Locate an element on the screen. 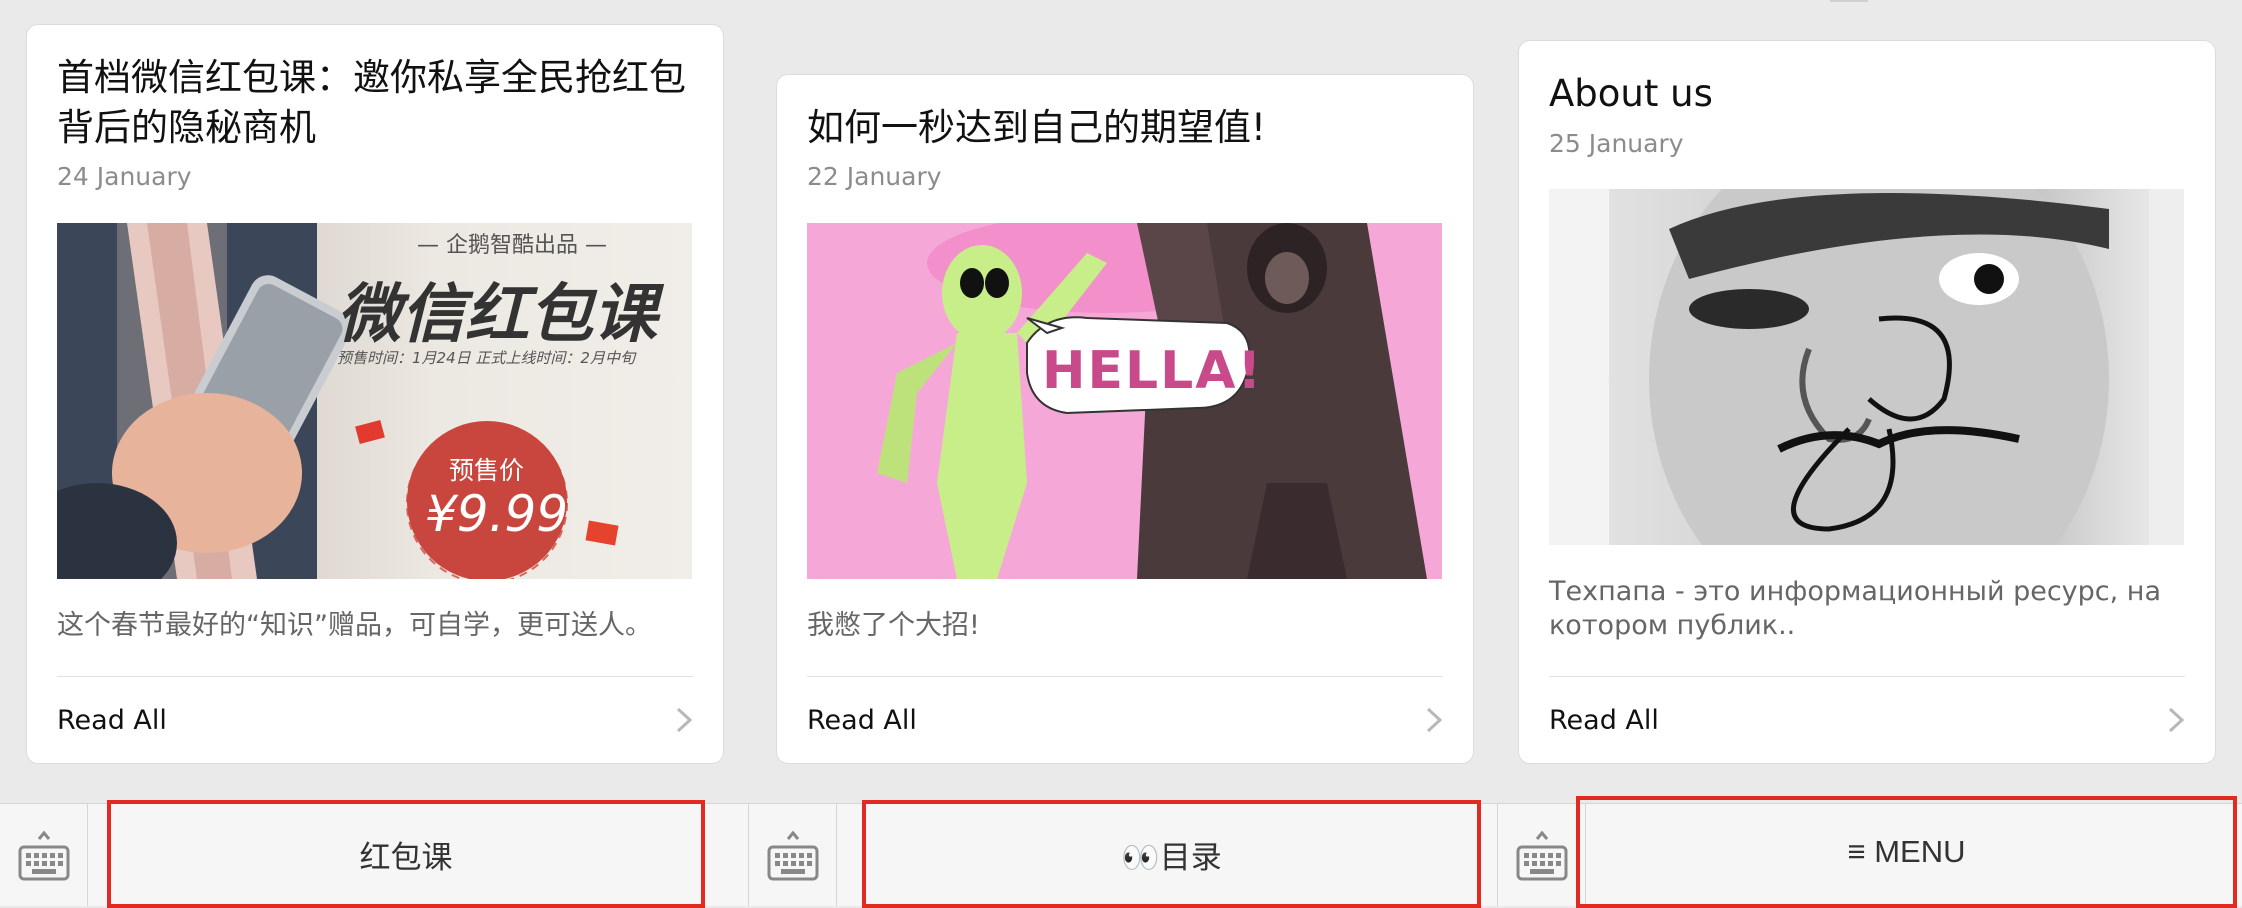  image-price-value: ¥9.99 is located at coordinates (497, 514).